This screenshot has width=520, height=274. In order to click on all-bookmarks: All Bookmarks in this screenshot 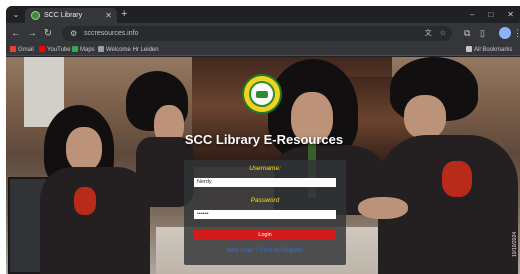, I will do `click(489, 50)`.